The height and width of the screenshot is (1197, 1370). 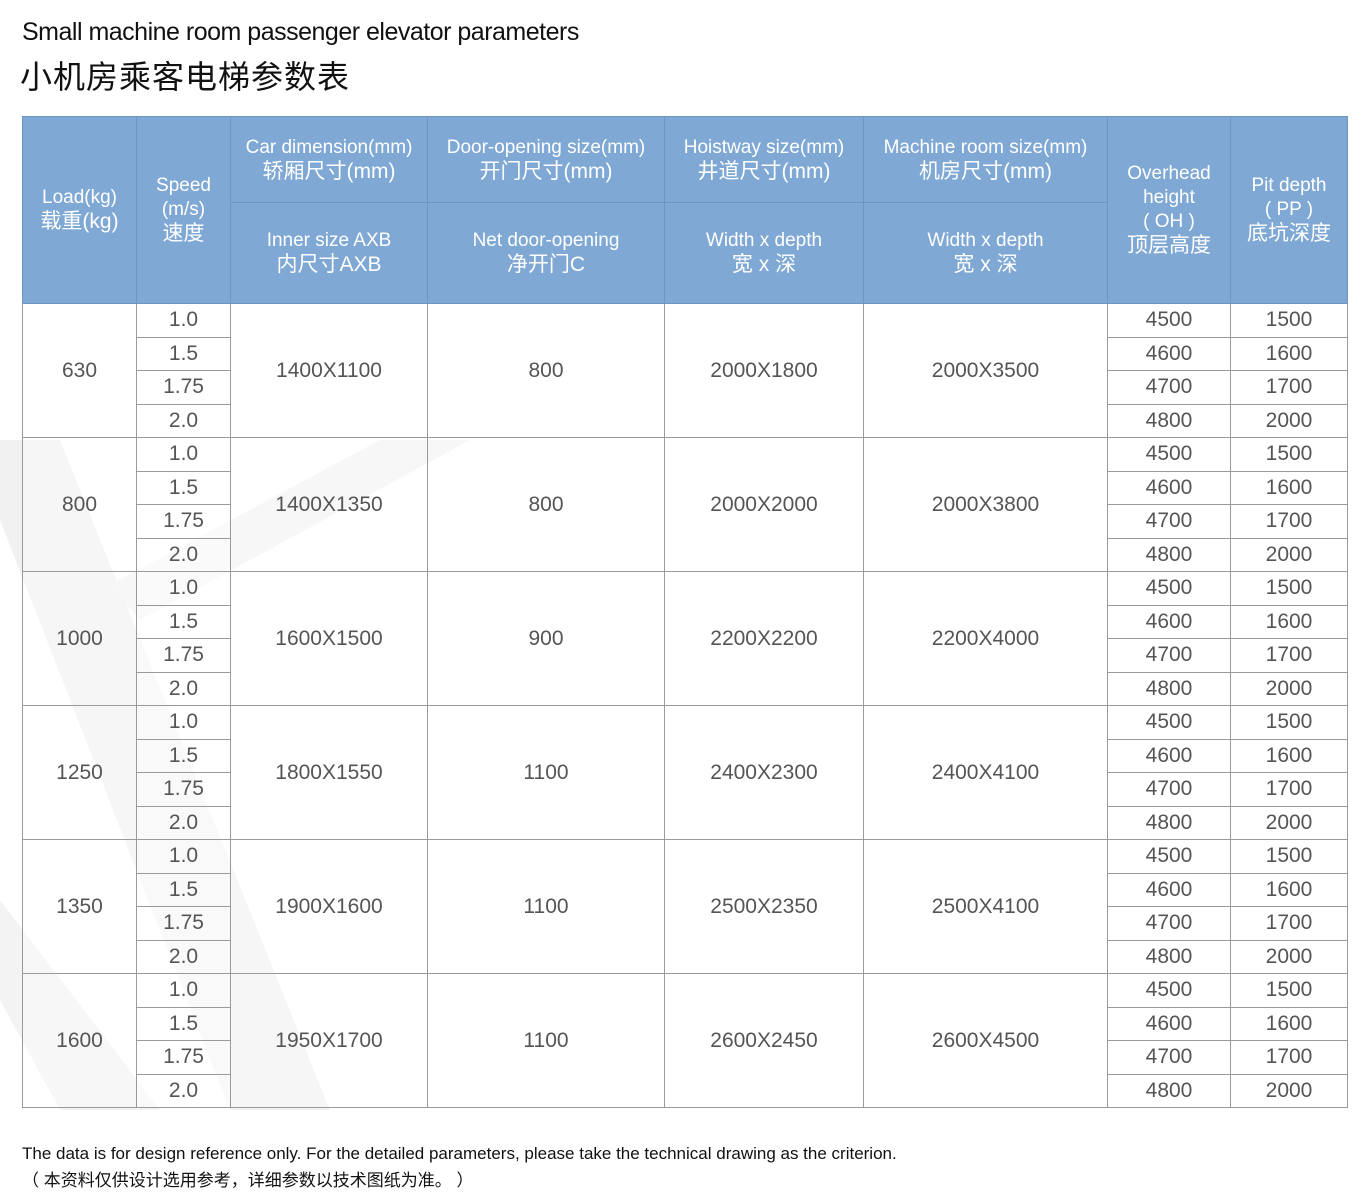 What do you see at coordinates (764, 253) in the screenshot?
I see `subheader-hoistway-wd: Width x depth 宽 x 深` at bounding box center [764, 253].